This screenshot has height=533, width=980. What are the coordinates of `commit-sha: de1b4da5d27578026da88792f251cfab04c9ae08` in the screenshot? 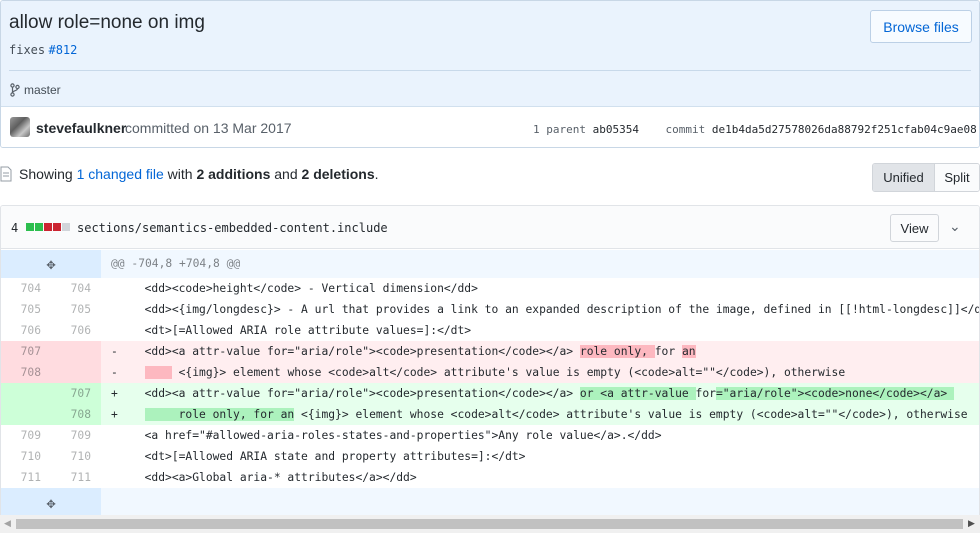 It's located at (844, 129).